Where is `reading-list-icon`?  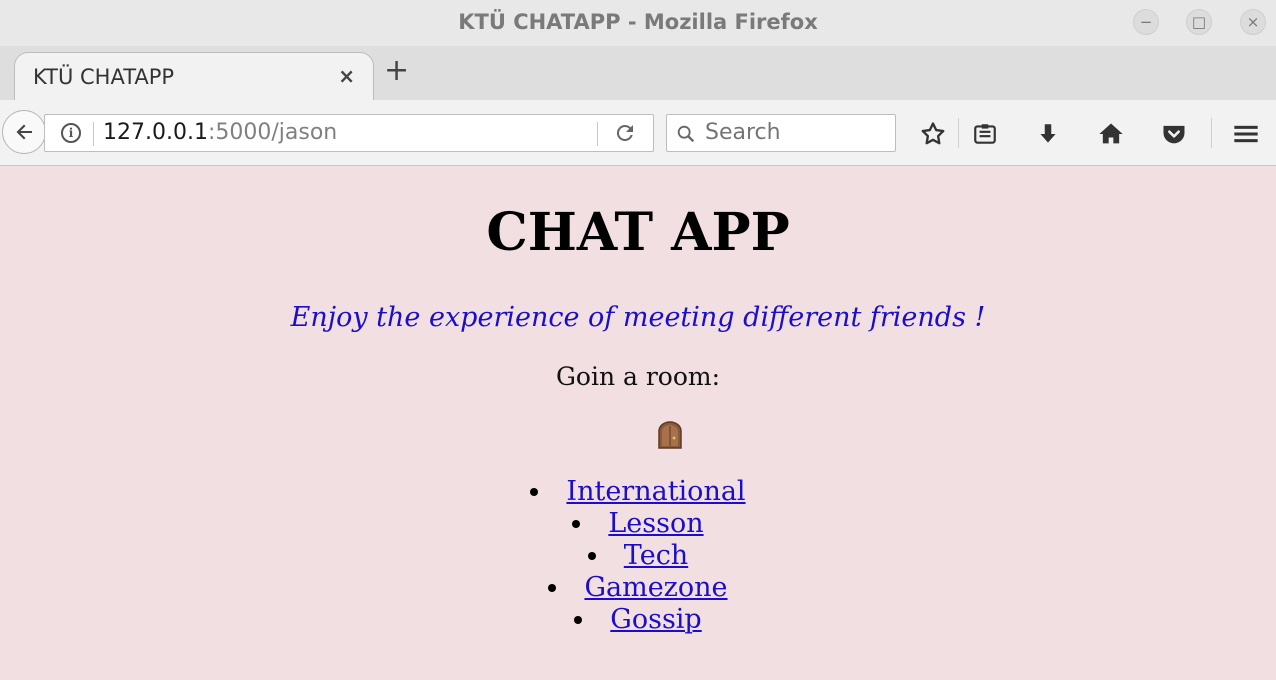
reading-list-icon is located at coordinates (985, 134).